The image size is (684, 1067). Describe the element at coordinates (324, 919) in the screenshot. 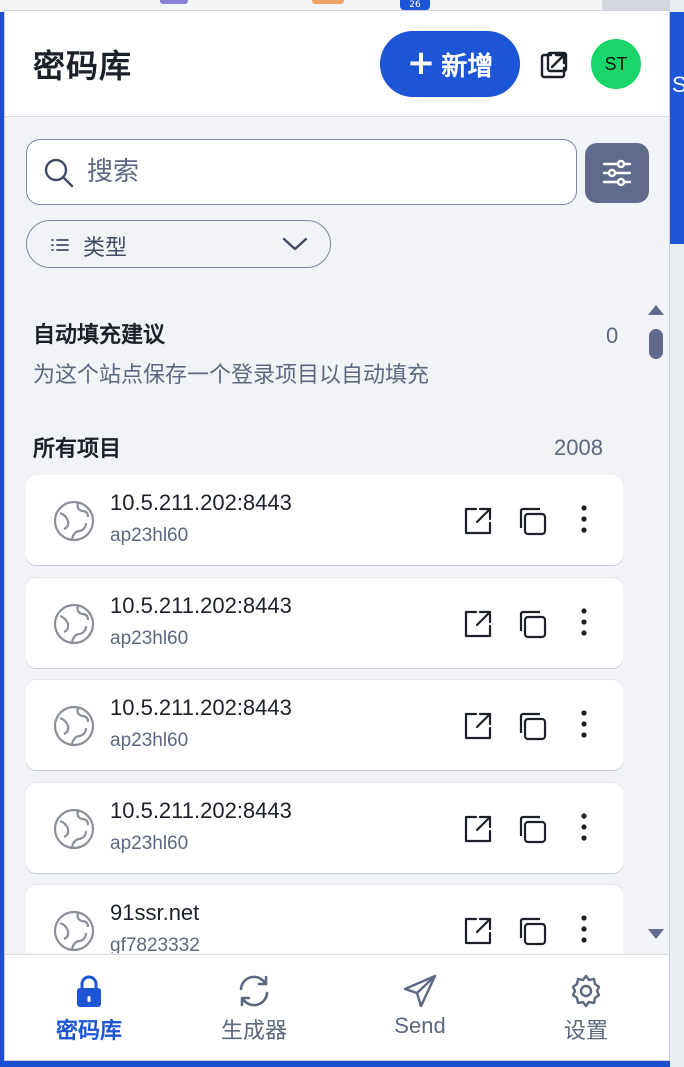

I see `vault-item: 91ssr.net gf7823332` at that location.